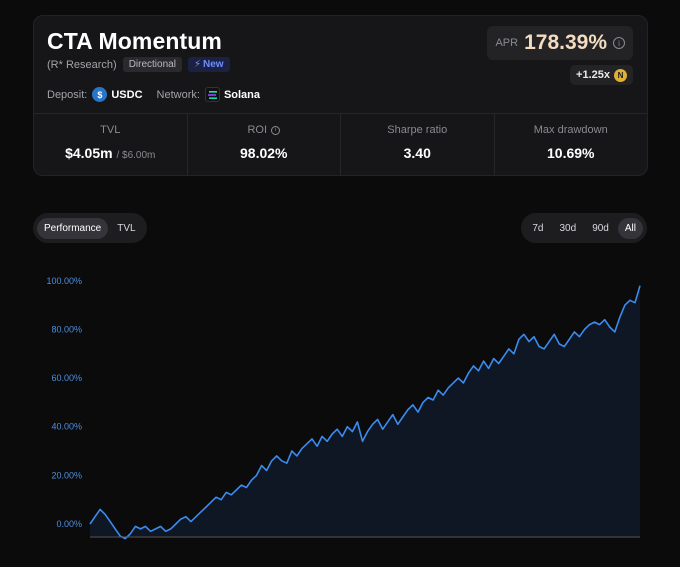 This screenshot has width=680, height=567. Describe the element at coordinates (565, 42) in the screenshot. I see `apr-value: 178.39%` at that location.